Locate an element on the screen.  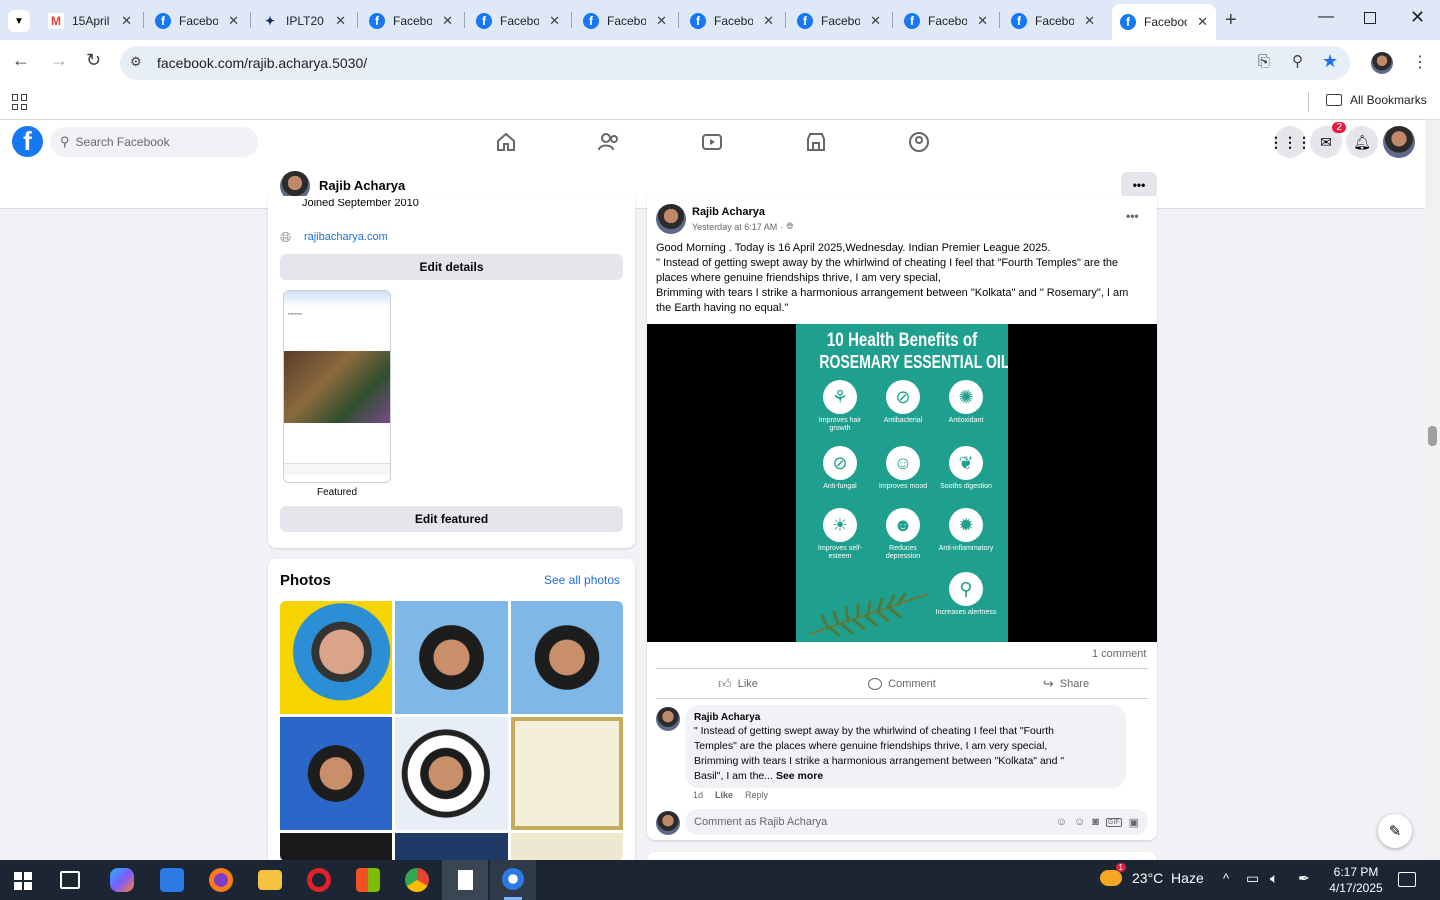
maximize-button is located at coordinates (1370, 18).